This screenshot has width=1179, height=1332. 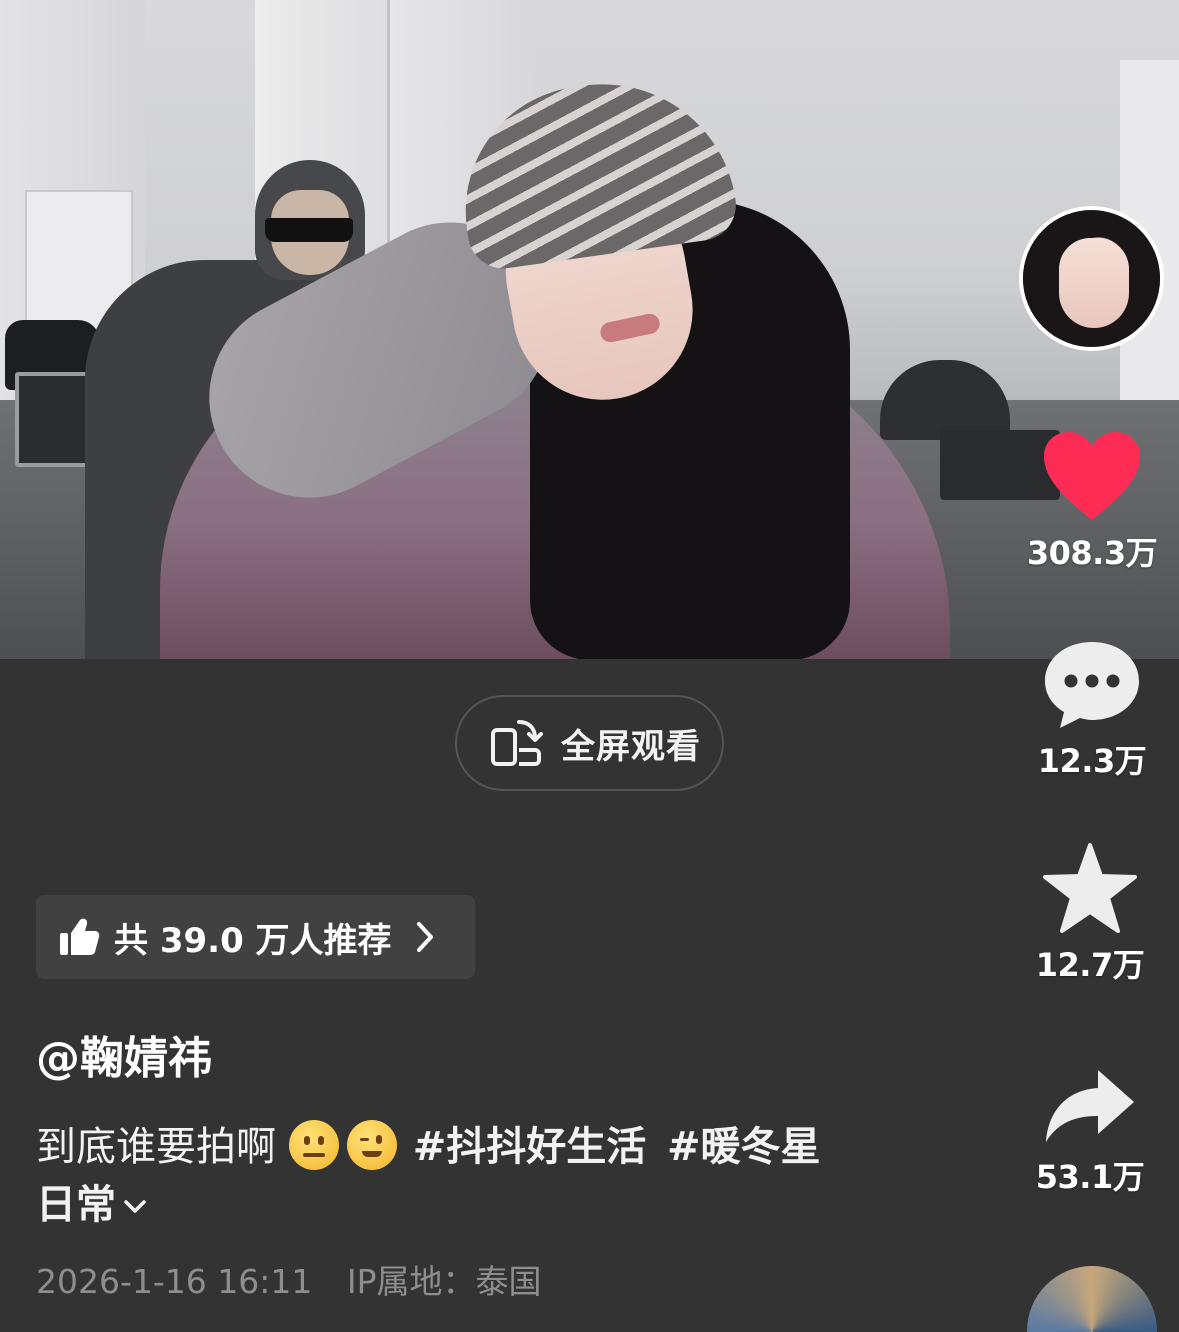 I want to click on favorite-button: 12.7万, so click(x=1090, y=914).